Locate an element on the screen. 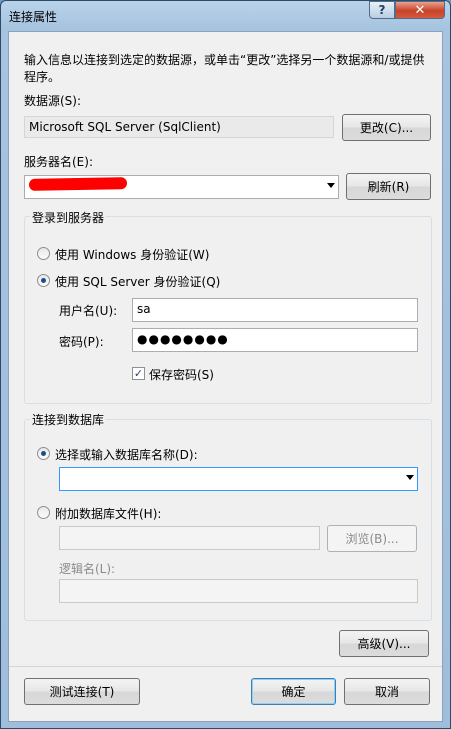 This screenshot has width=451, height=729. windows-auth-radio is located at coordinates (43, 253).